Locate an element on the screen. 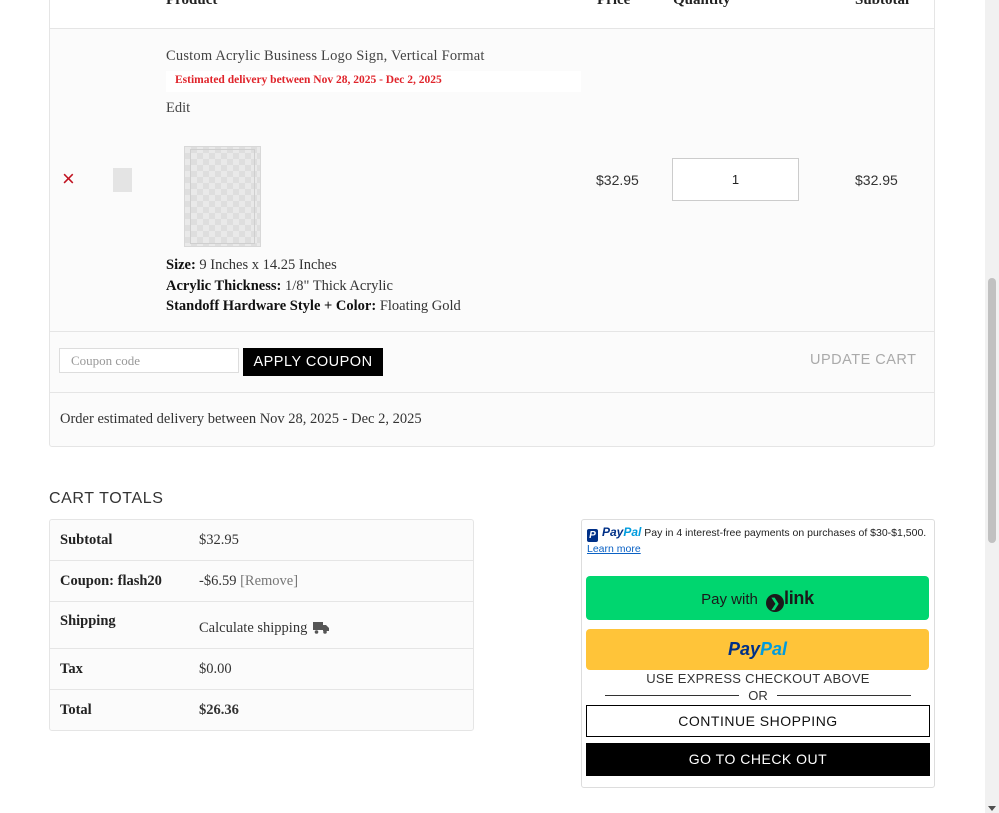 Image resolution: width=999 pixels, height=813 pixels. page-scrollbar is located at coordinates (992, 406).